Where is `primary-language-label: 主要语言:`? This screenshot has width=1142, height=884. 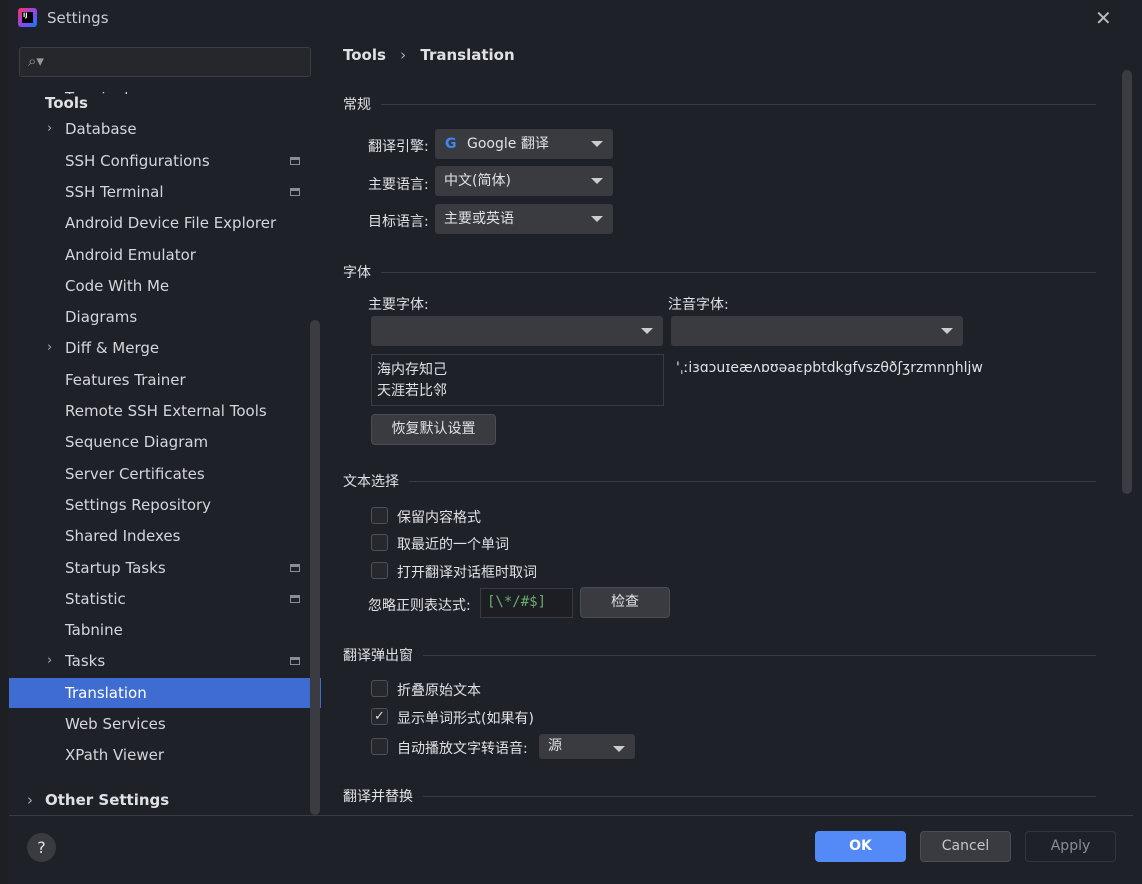 primary-language-label: 主要语言: is located at coordinates (398, 185).